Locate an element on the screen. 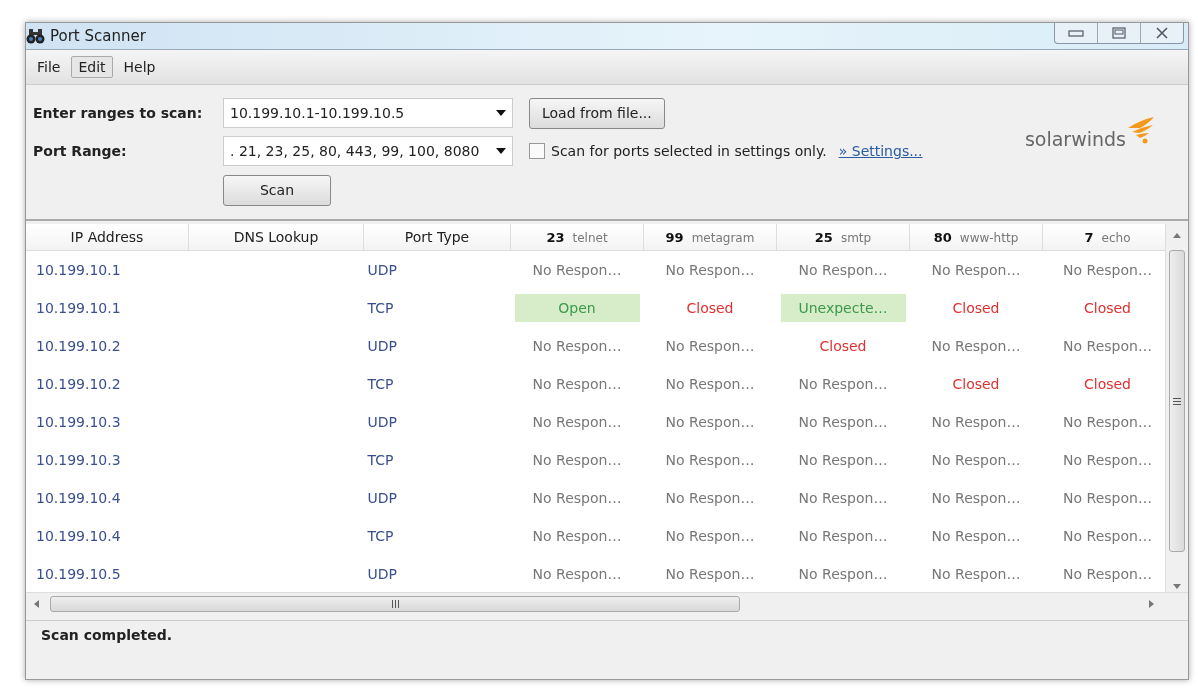 Image resolution: width=1198 pixels, height=700 pixels. logo-text: solarwinds is located at coordinates (1075, 139).